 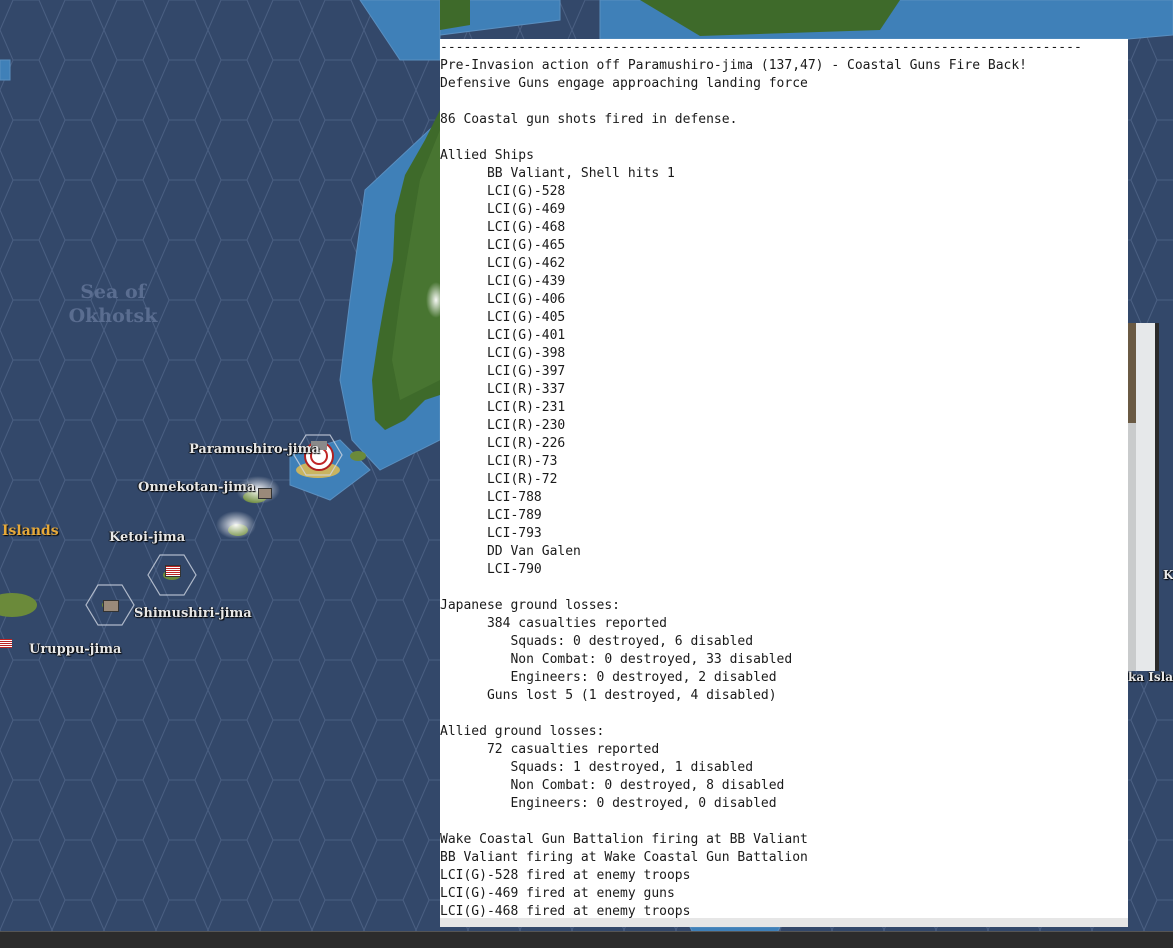 What do you see at coordinates (503, 425) in the screenshot?
I see `report-line: LCI(R)-230` at bounding box center [503, 425].